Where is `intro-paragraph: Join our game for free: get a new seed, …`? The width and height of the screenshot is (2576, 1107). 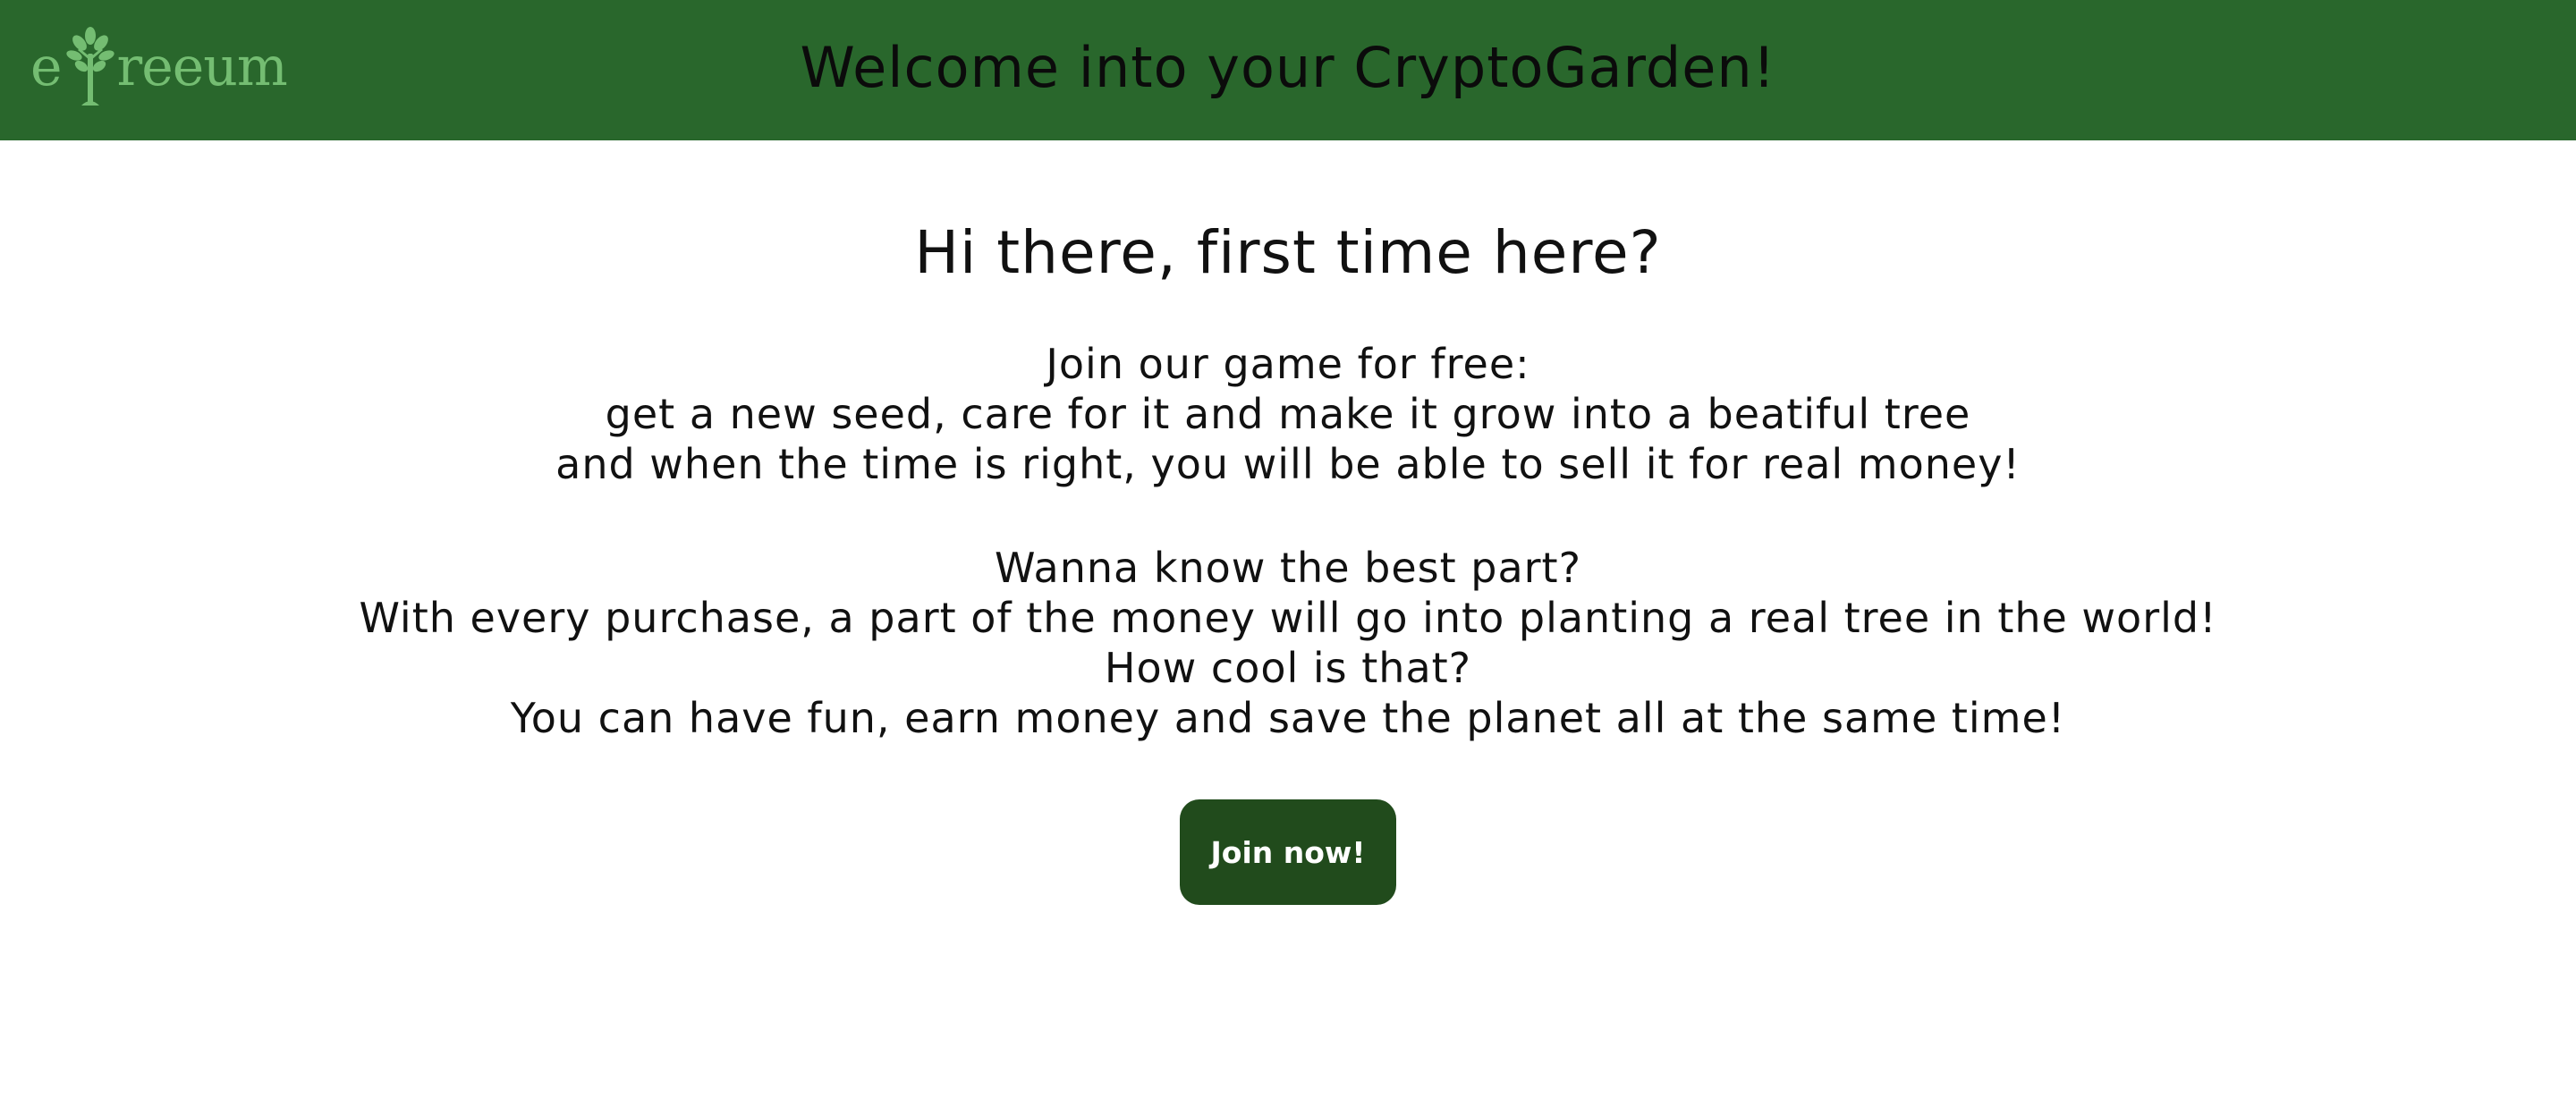 intro-paragraph: Join our game for free: get a new seed, … is located at coordinates (1288, 414).